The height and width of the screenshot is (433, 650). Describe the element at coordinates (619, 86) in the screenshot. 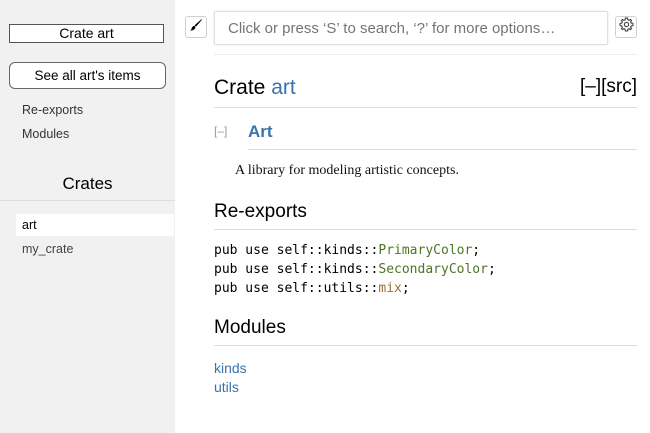

I see `source-link: [src]` at that location.